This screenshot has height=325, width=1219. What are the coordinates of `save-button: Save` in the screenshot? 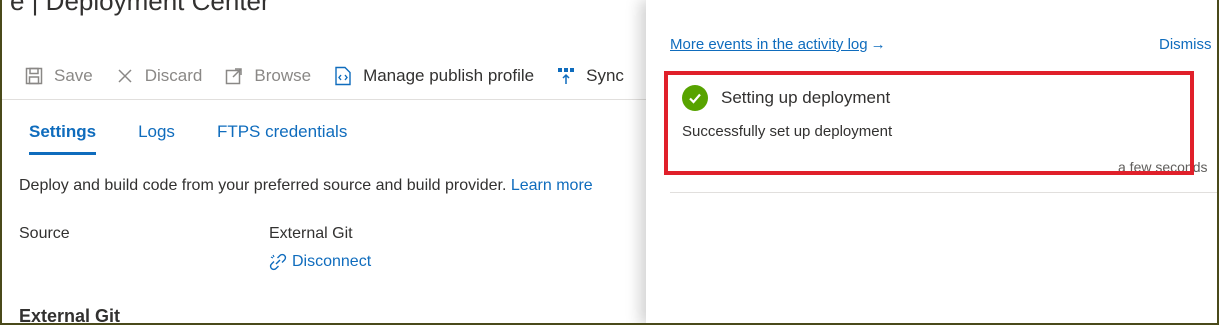 It's located at (58, 76).